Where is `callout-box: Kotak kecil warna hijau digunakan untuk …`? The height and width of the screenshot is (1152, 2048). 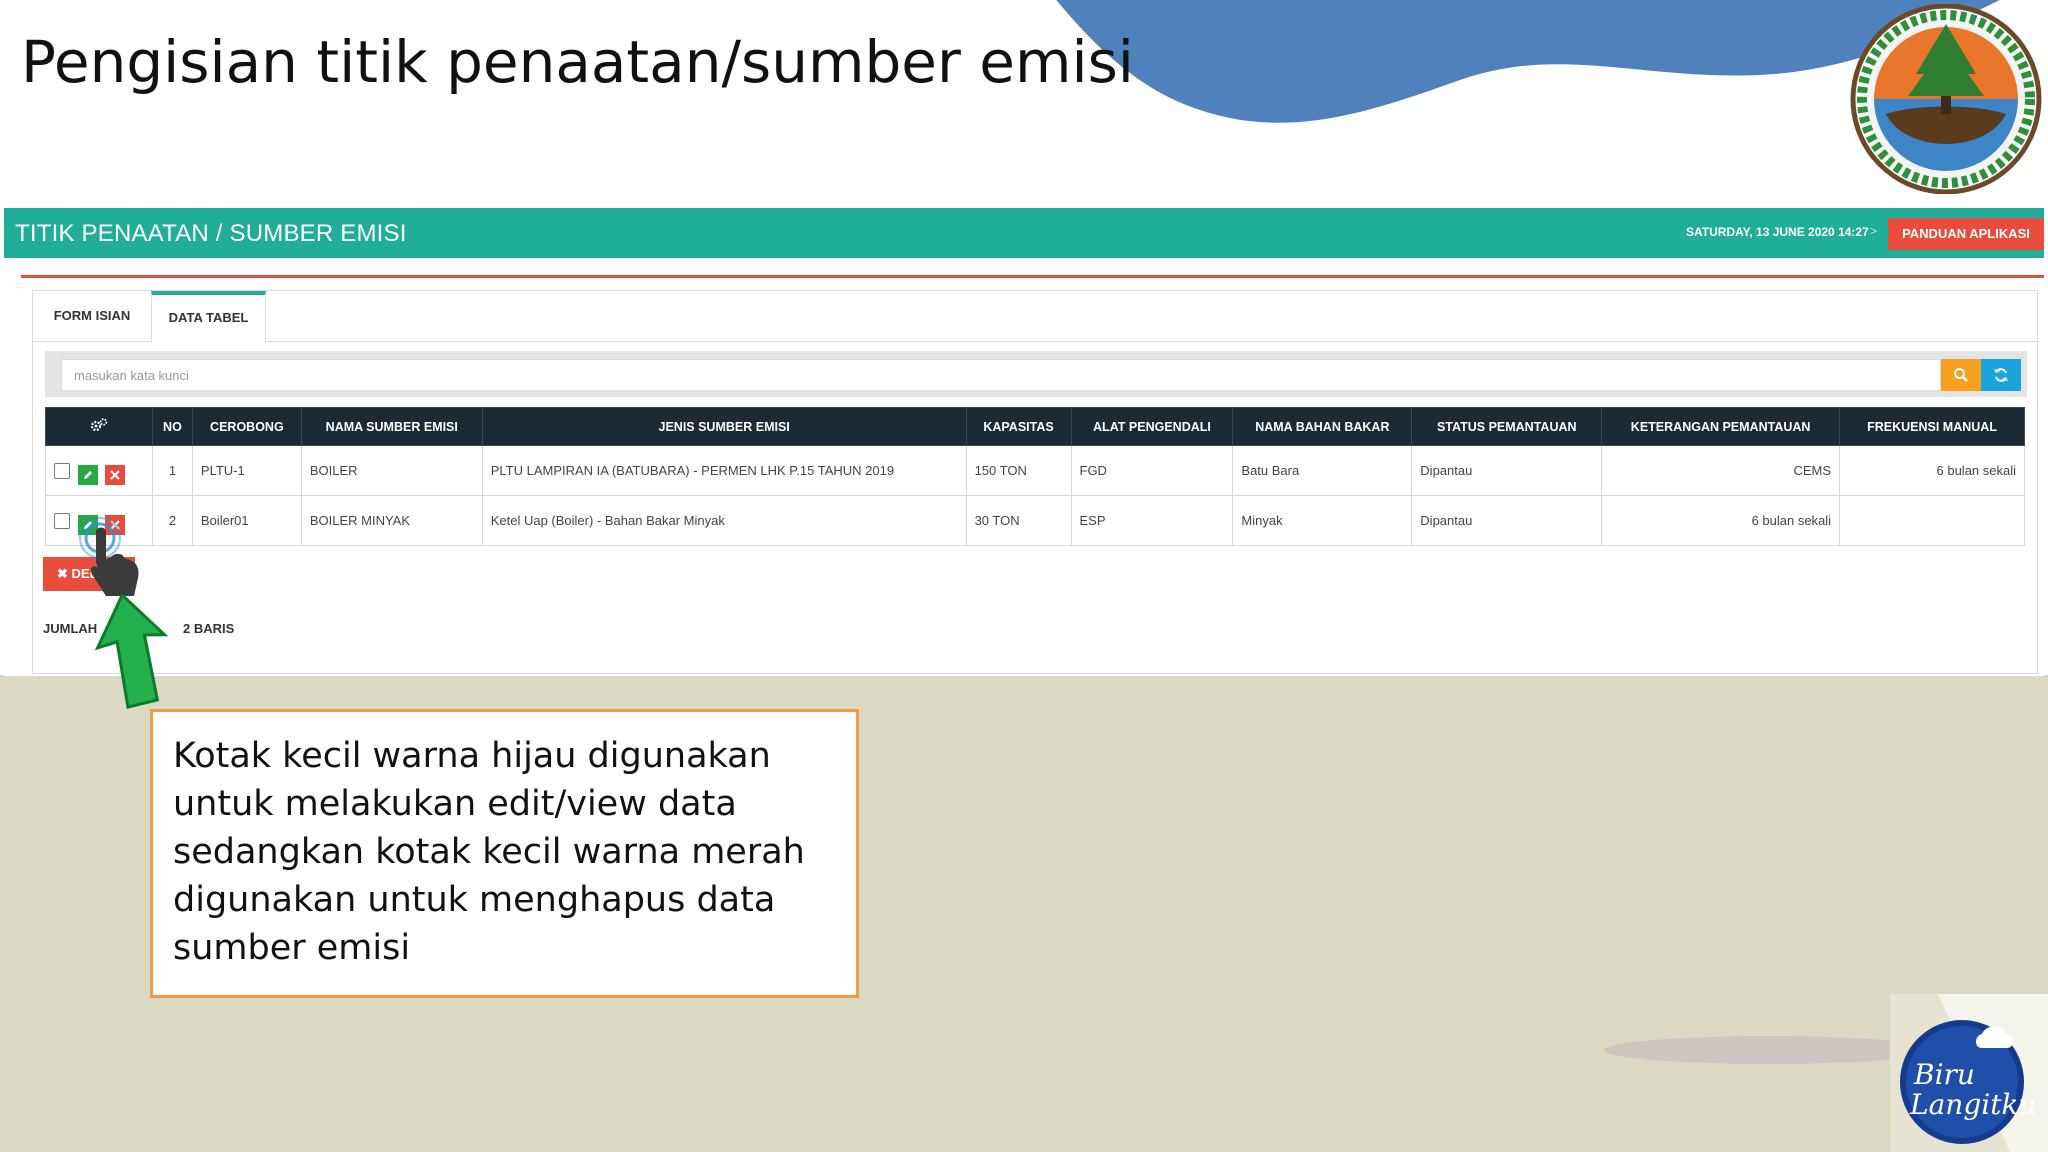
callout-box: Kotak kecil warna hijau digunakan untuk … is located at coordinates (504, 853).